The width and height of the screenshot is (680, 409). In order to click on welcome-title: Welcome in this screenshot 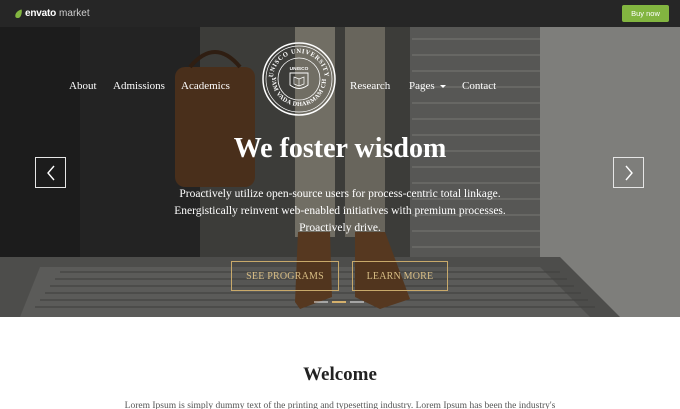, I will do `click(340, 374)`.